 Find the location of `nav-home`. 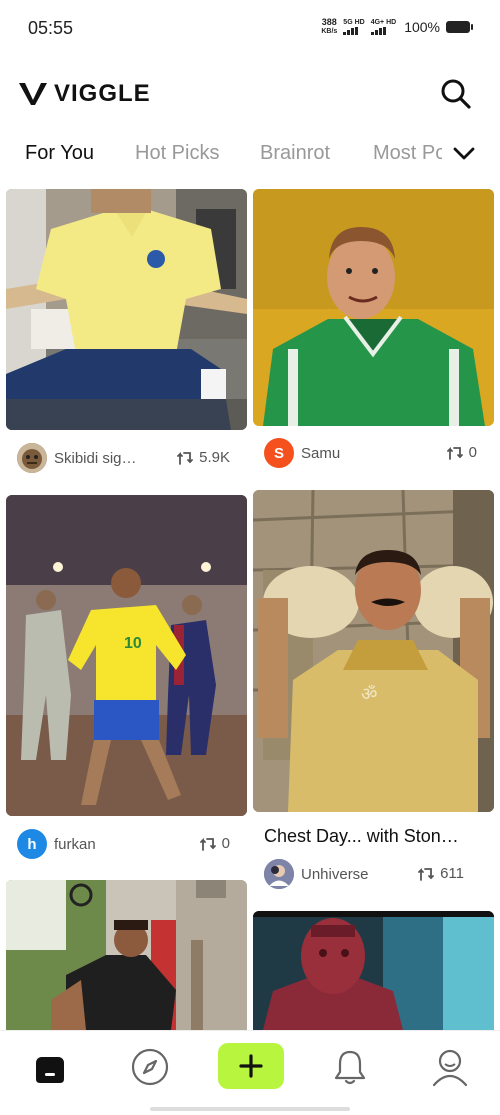

nav-home is located at coordinates (50, 1067).